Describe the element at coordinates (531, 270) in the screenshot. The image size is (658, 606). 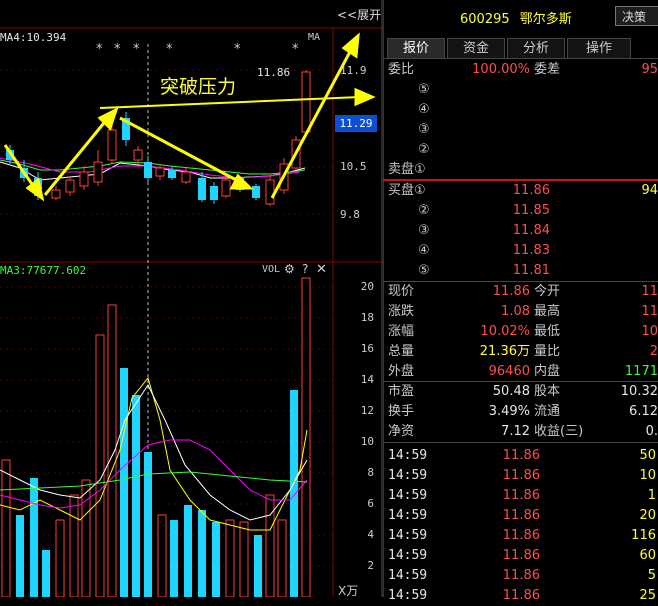
I see `buy-level-price: 11.81` at that location.